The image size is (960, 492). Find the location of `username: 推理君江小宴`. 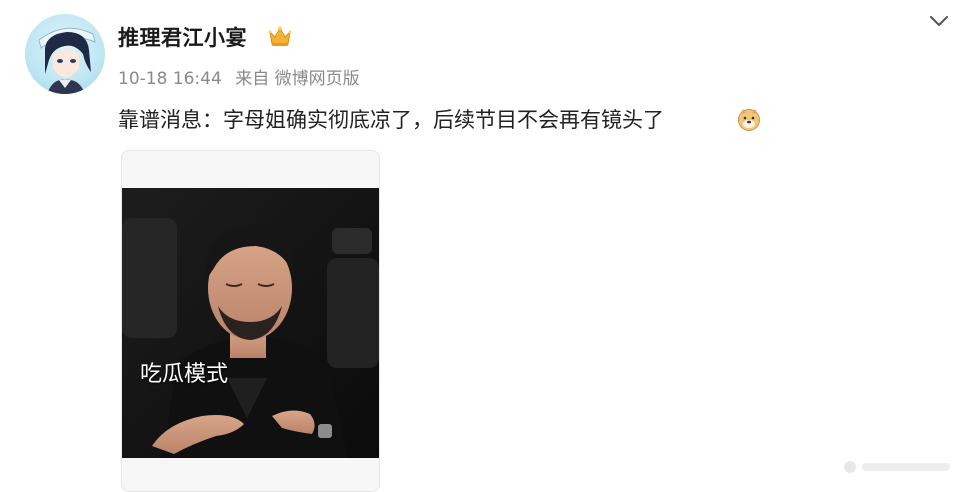

username: 推理君江小宴 is located at coordinates (182, 37).